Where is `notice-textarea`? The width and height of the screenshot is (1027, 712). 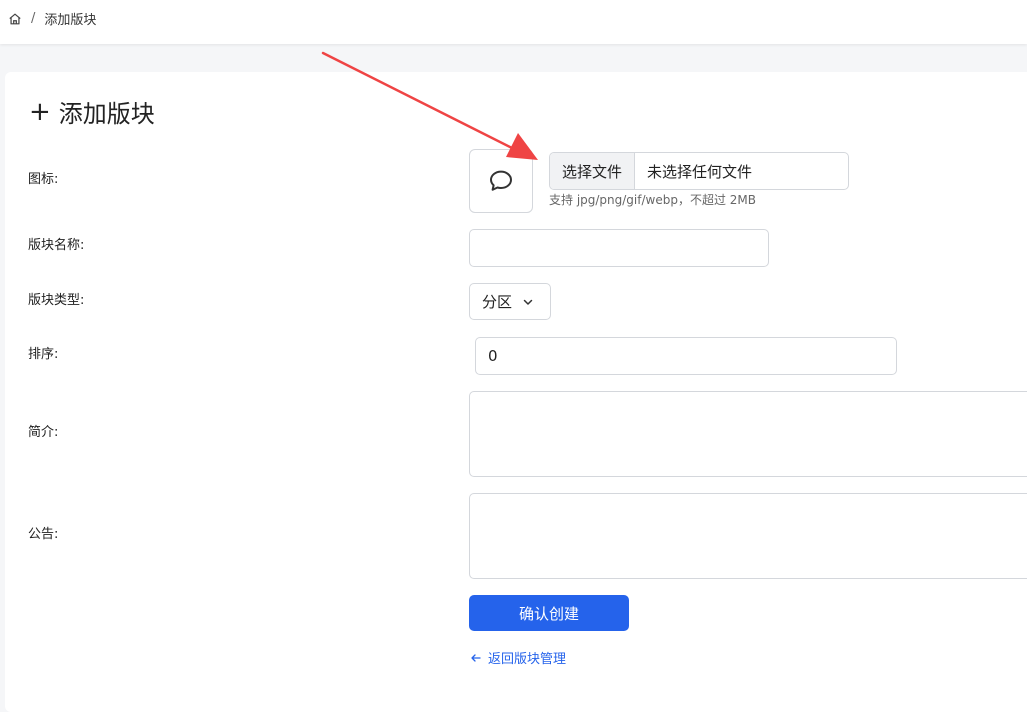
notice-textarea is located at coordinates (748, 536).